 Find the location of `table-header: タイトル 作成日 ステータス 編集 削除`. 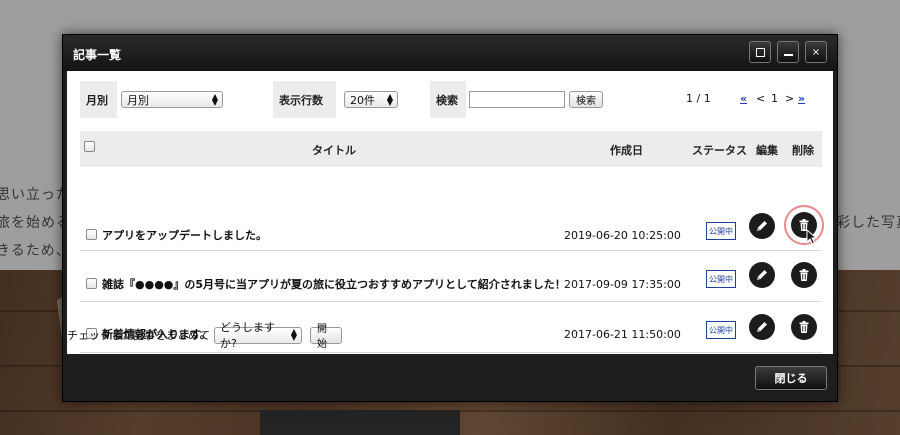

table-header: タイトル 作成日 ステータス 編集 削除 is located at coordinates (451, 149).